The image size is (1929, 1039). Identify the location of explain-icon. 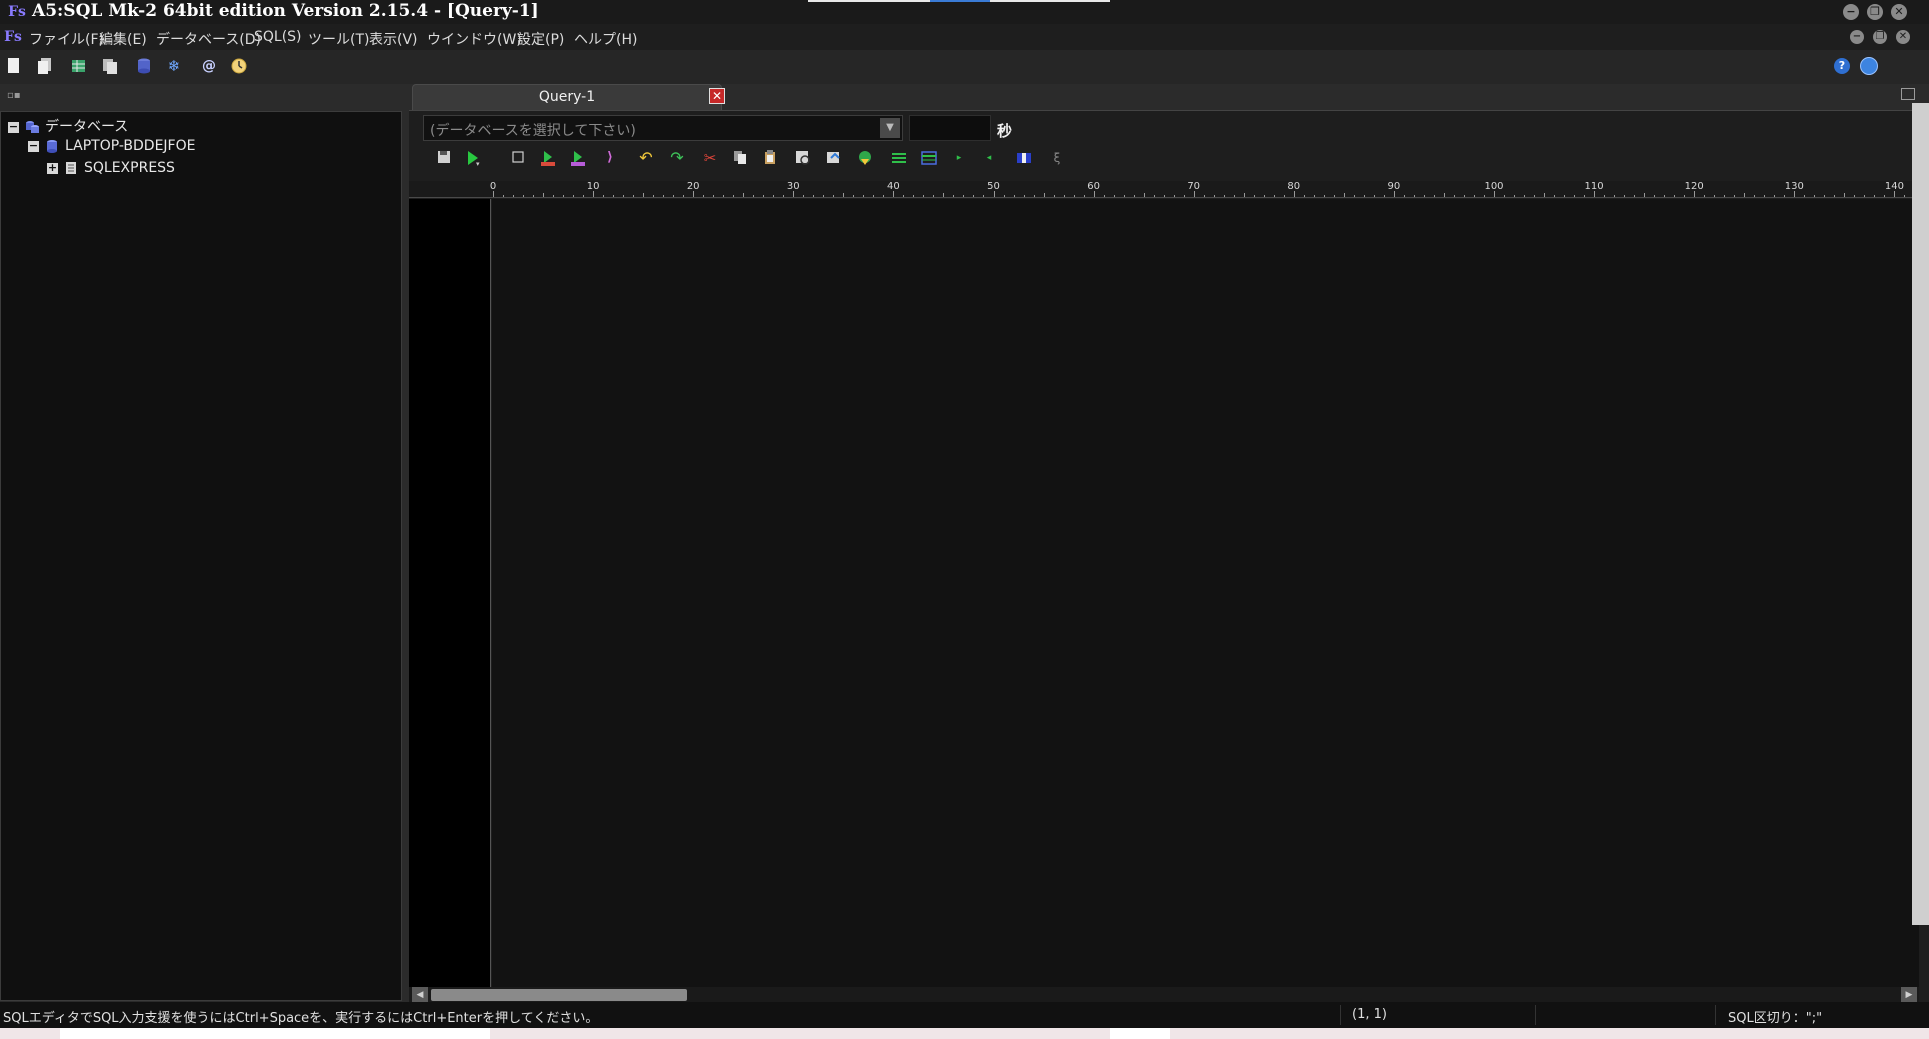
(578, 158).